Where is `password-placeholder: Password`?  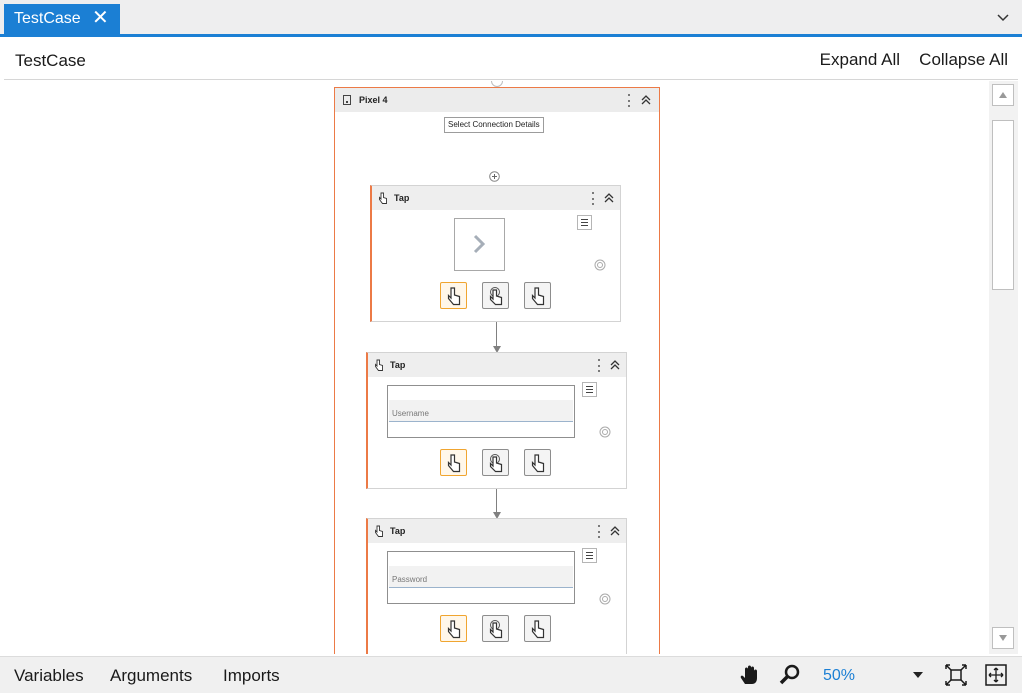
password-placeholder: Password is located at coordinates (481, 577).